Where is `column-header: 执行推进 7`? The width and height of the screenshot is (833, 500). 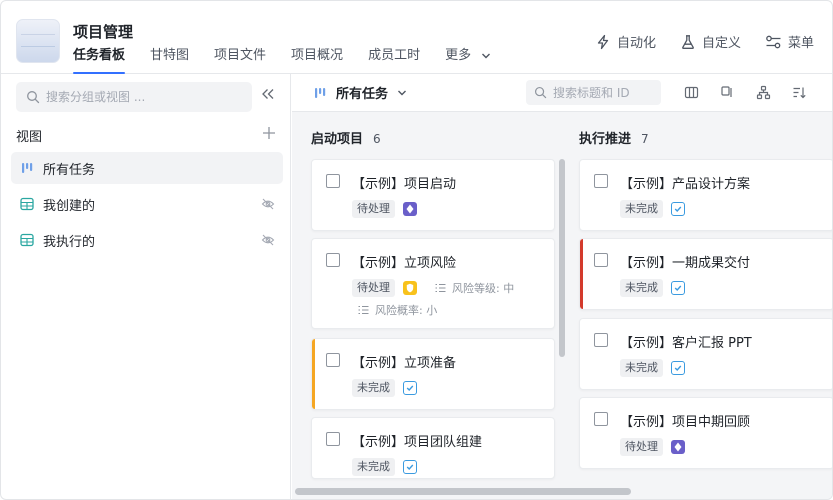 column-header: 执行推进 7 is located at coordinates (614, 137).